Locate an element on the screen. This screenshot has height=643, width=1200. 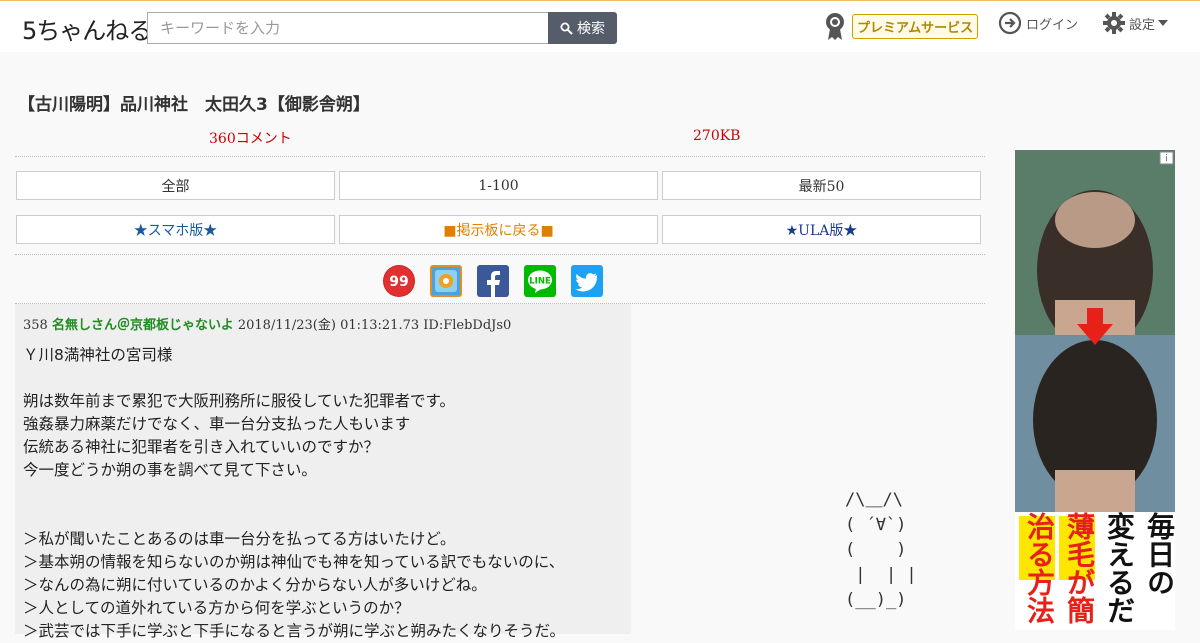
post-number: 358 is located at coordinates (35, 325).